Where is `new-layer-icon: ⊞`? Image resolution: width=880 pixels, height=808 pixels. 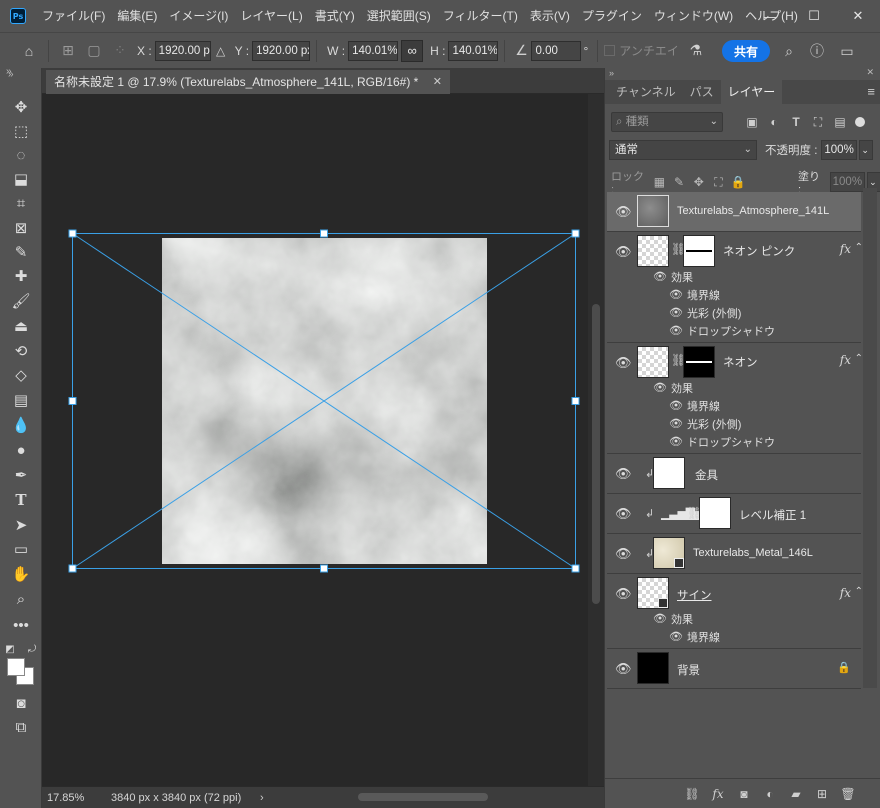
new-layer-icon: ⊞ is located at coordinates (822, 794).